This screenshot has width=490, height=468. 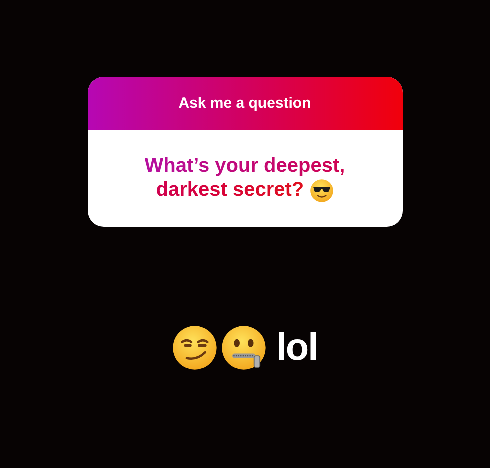 I want to click on card-title: Ask me a question, so click(x=245, y=103).